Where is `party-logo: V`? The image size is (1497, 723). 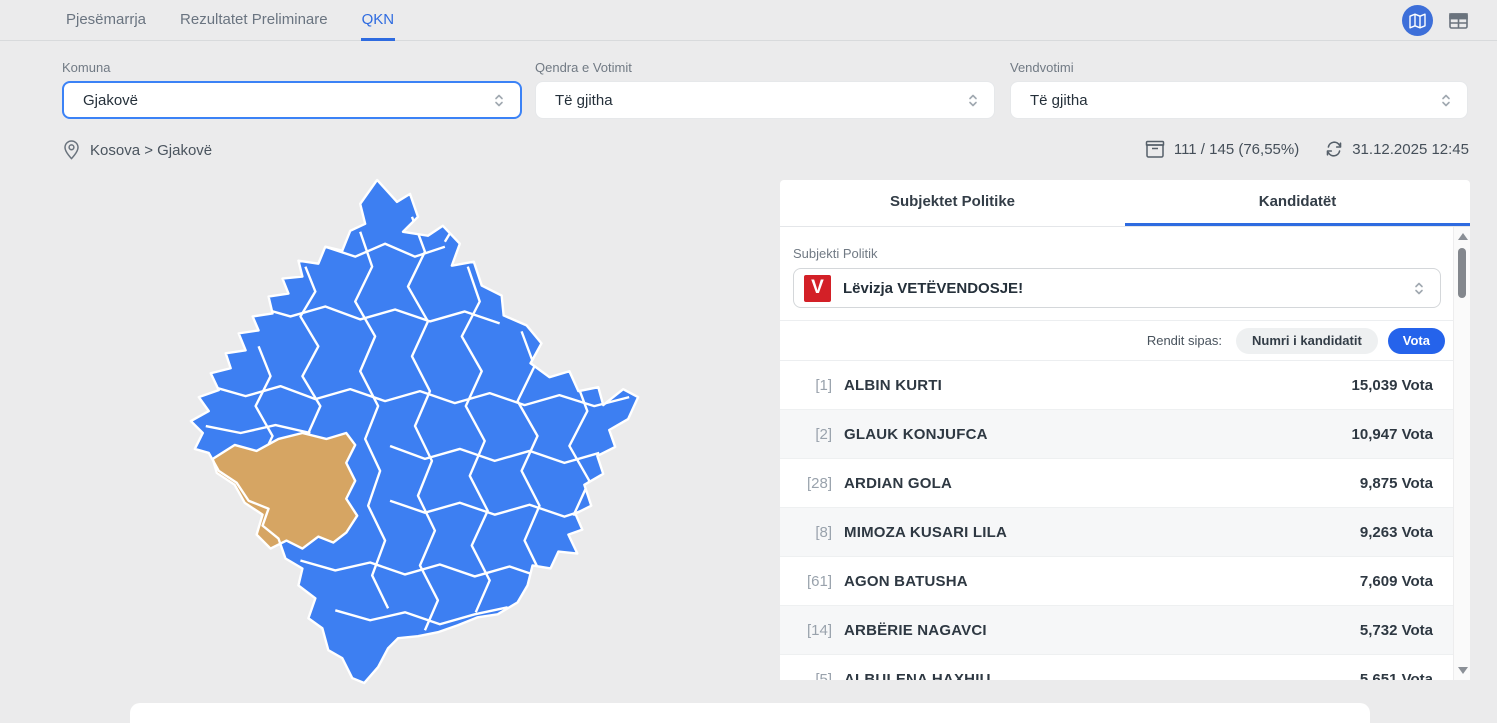 party-logo: V is located at coordinates (817, 288).